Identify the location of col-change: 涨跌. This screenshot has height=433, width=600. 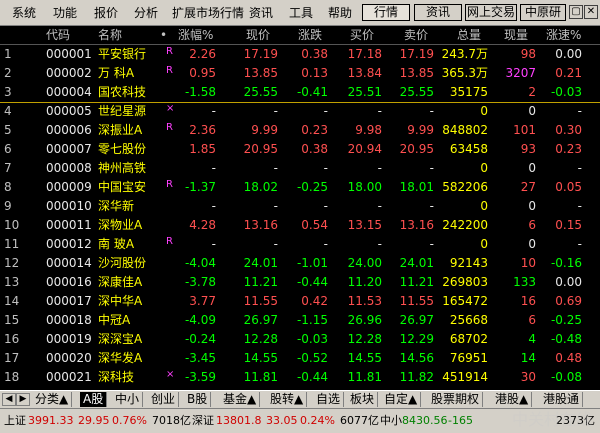
(310, 35).